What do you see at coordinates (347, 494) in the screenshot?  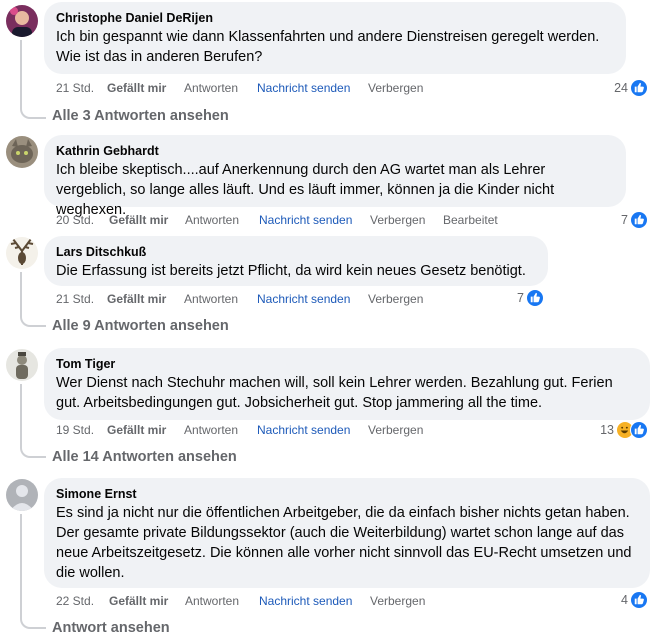 I see `comment-author: Simone Ernst` at bounding box center [347, 494].